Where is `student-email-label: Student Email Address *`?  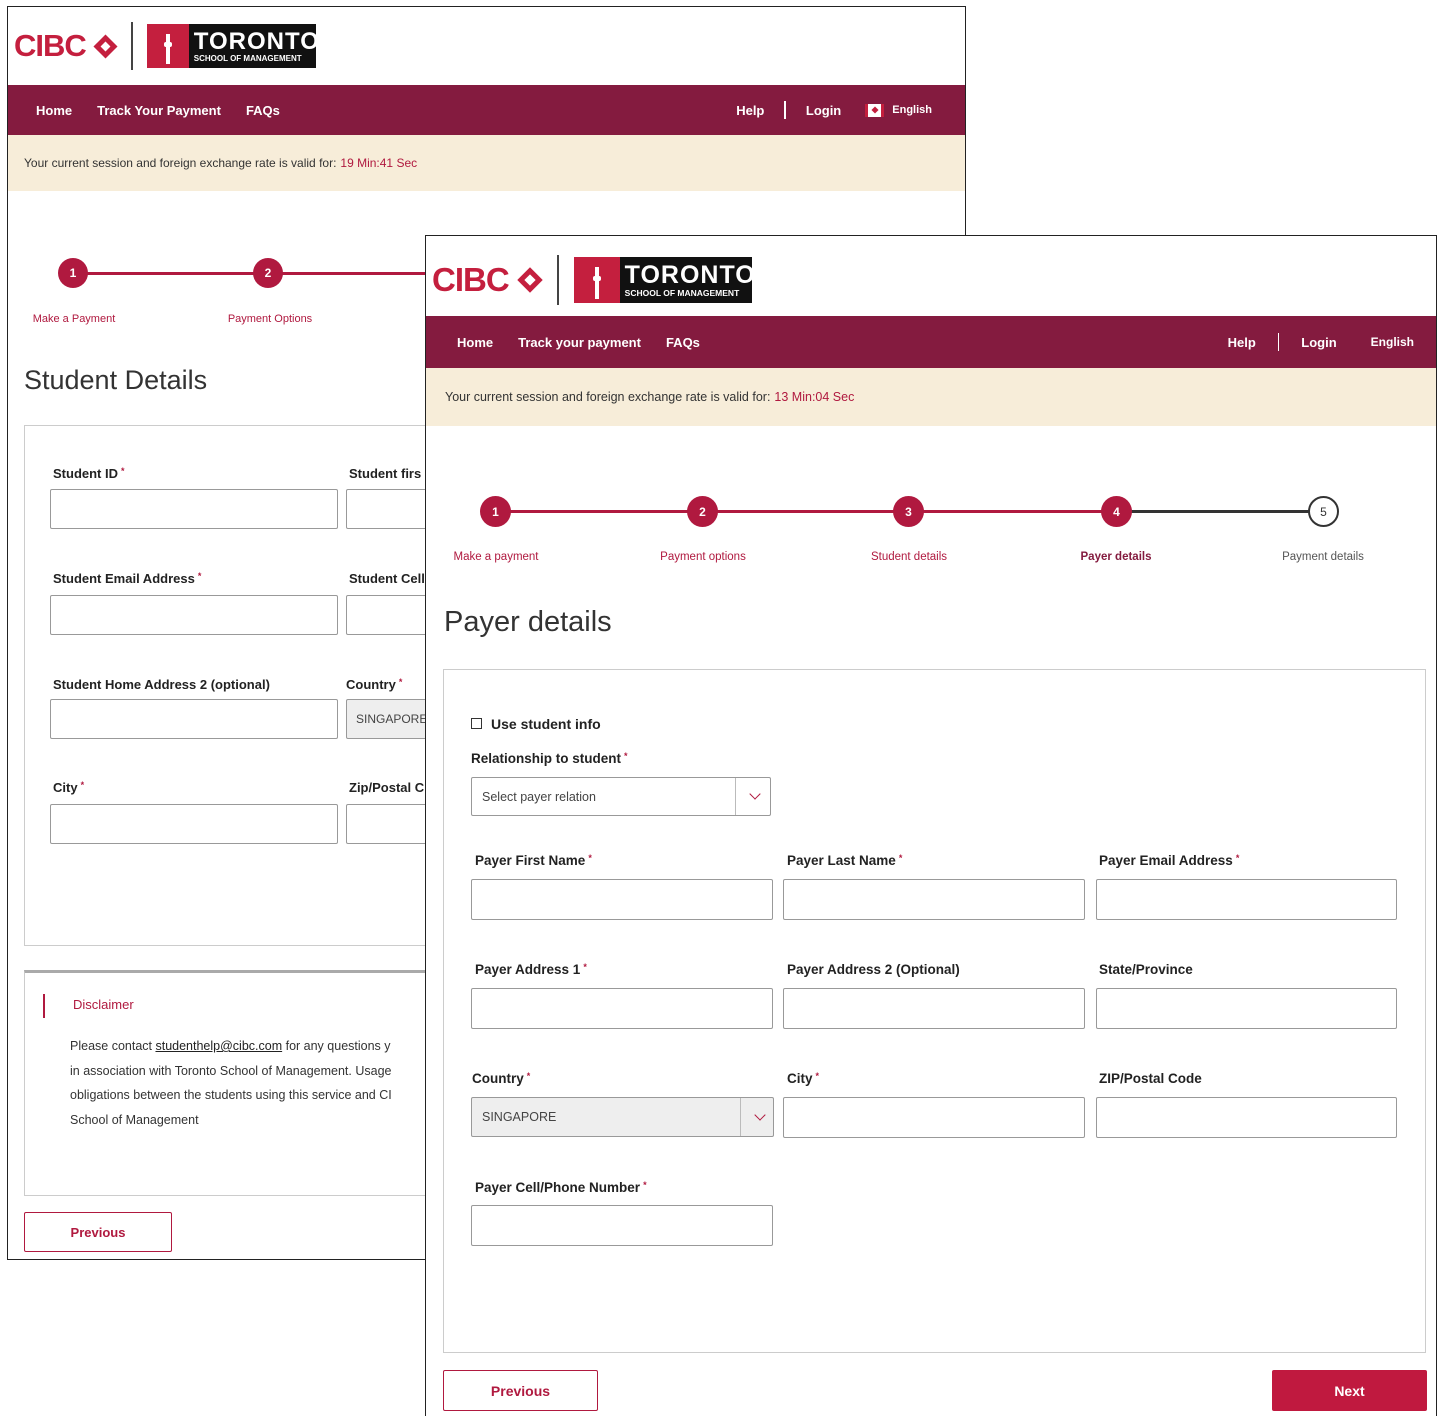 student-email-label: Student Email Address * is located at coordinates (127, 578).